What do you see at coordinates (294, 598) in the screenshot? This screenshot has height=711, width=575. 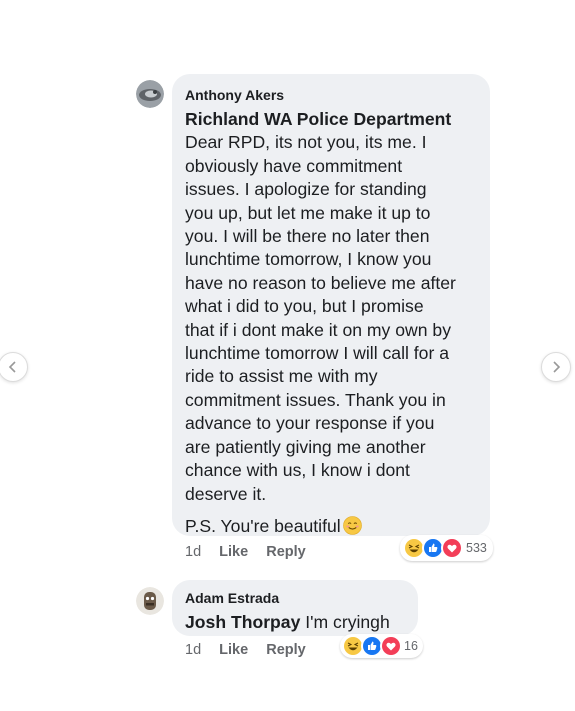 I see `comment-author: Adam Estrada` at bounding box center [294, 598].